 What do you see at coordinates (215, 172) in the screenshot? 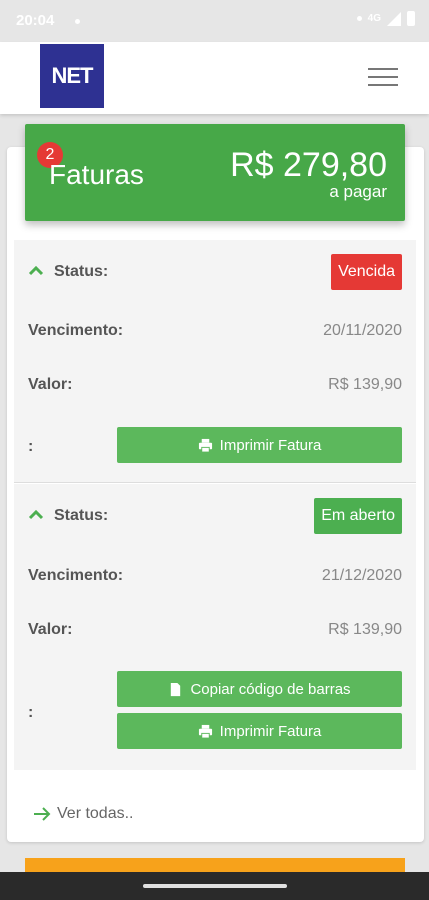
I see `invoices-summary: 2 Faturas R$ 279,80 a pagar` at bounding box center [215, 172].